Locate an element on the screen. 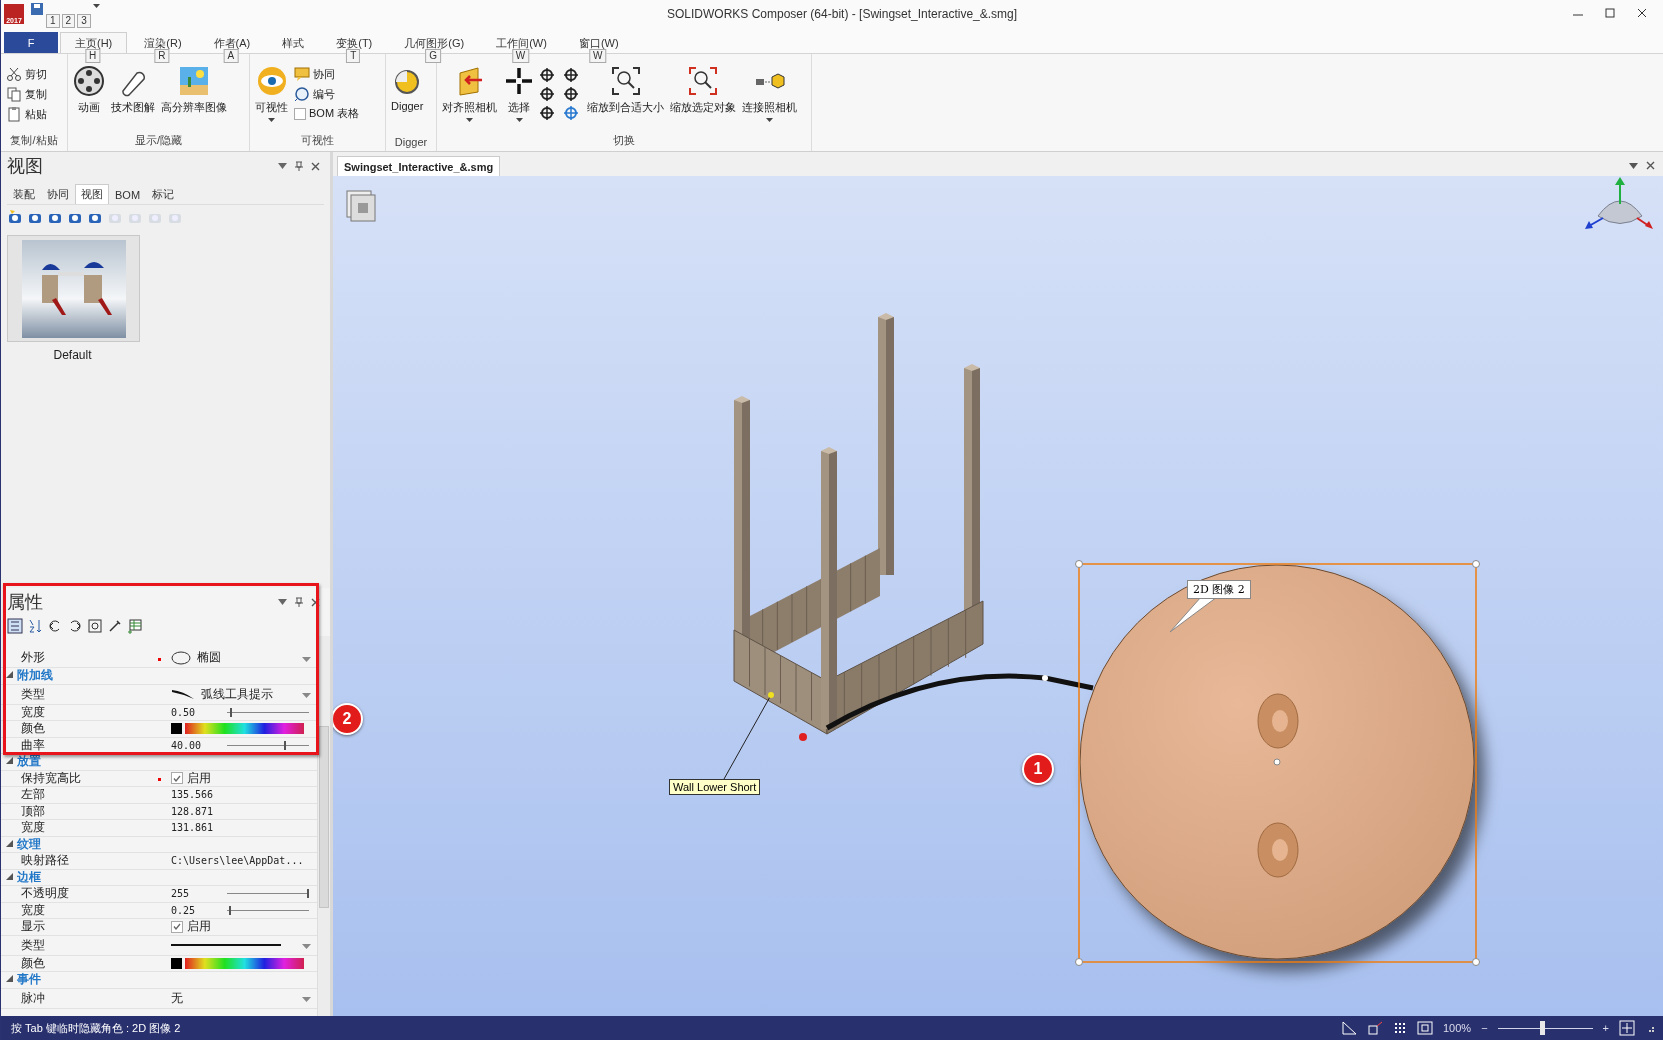  crosshair-icon is located at coordinates (519, 81).